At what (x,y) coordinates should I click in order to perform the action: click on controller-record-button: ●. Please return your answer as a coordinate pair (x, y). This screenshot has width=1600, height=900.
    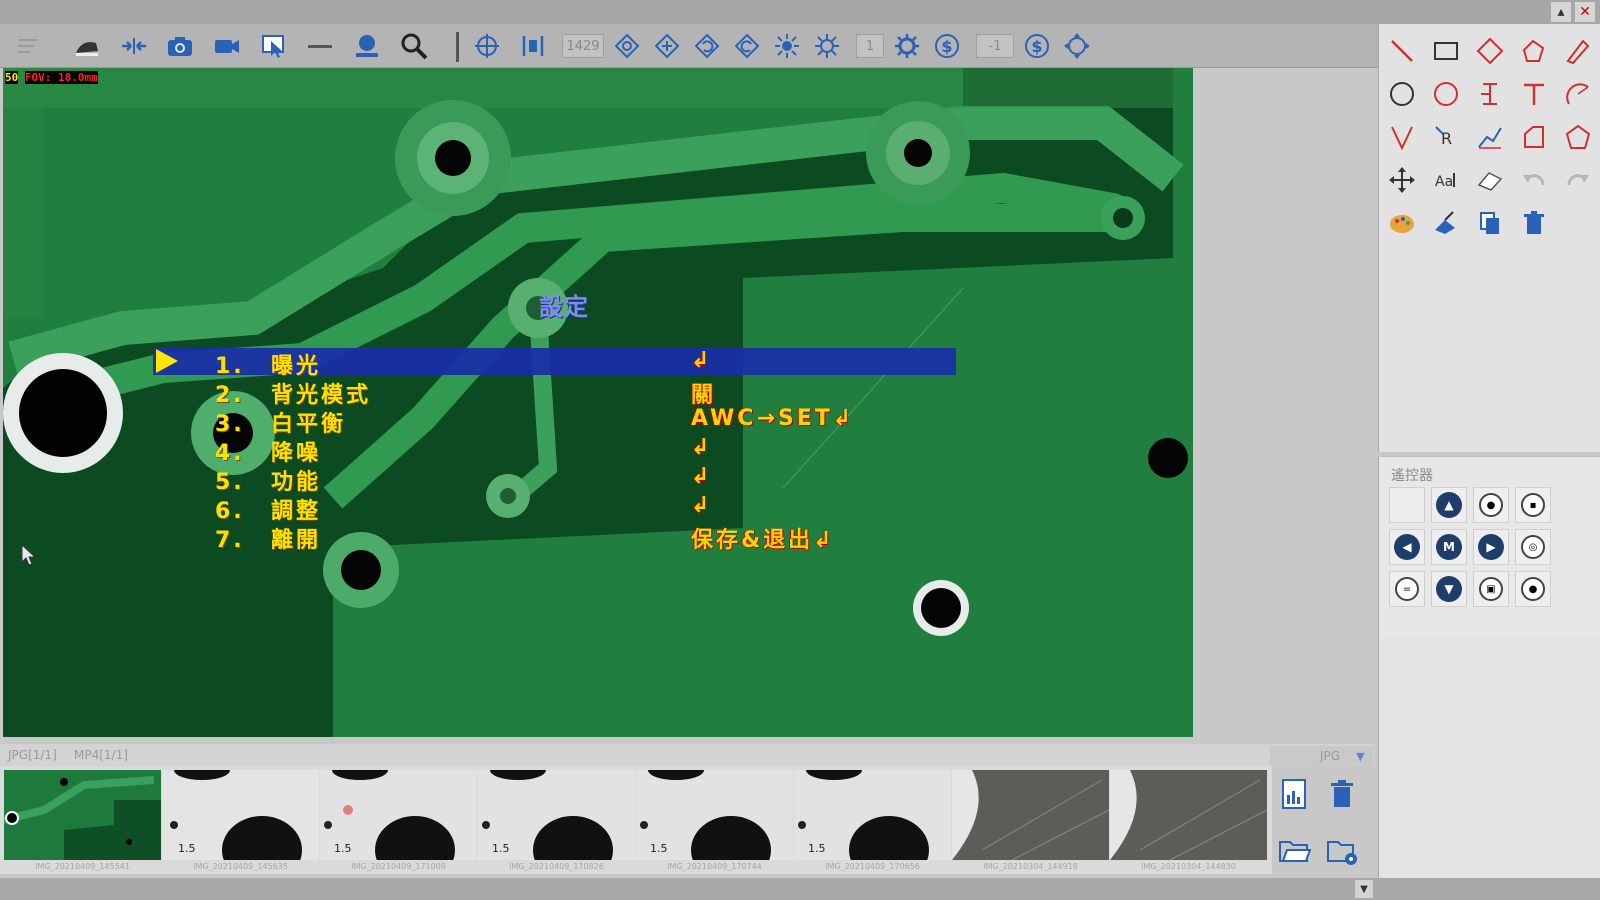
    Looking at the image, I should click on (1533, 589).